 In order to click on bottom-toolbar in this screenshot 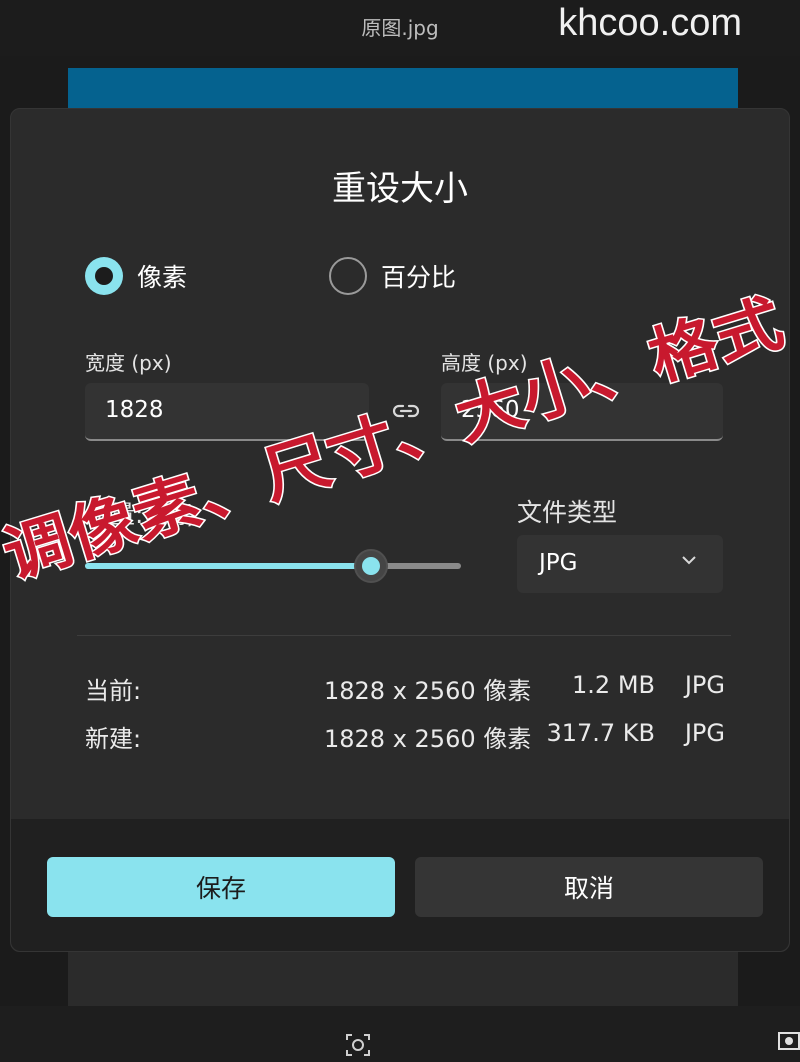, I will do `click(400, 1034)`.